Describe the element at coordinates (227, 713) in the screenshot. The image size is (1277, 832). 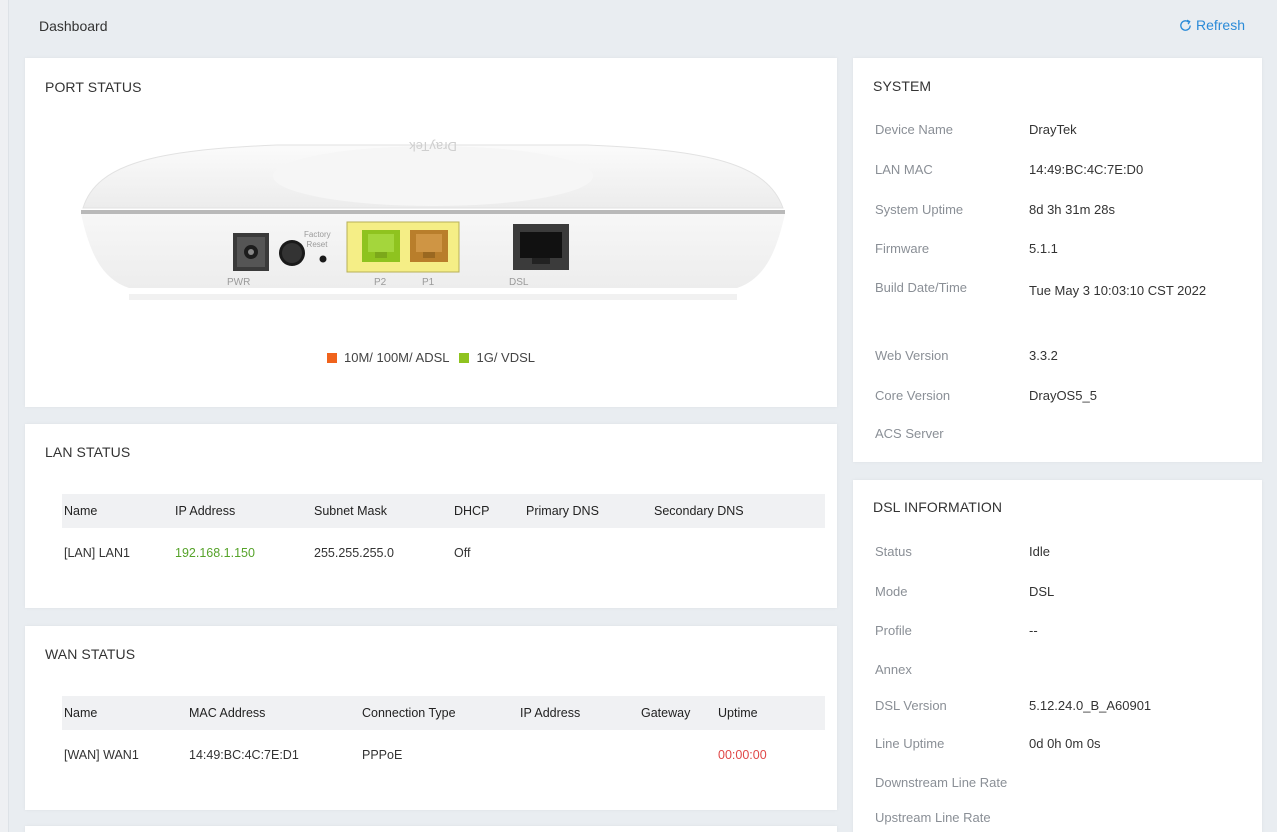
I see `col-mac-address: MAC Address` at that location.